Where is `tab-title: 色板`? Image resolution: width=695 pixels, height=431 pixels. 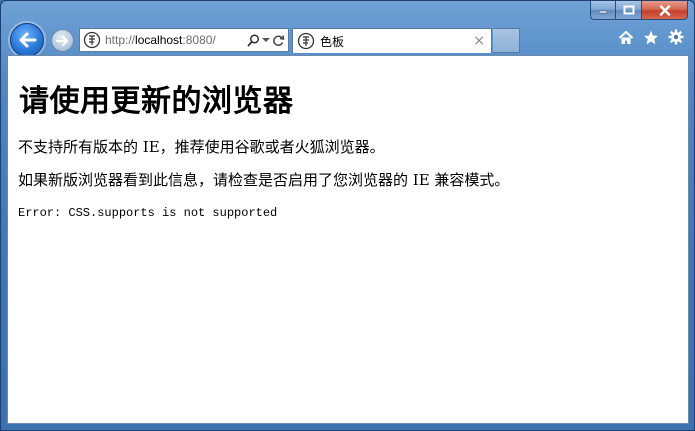 tab-title: 色板 is located at coordinates (332, 41).